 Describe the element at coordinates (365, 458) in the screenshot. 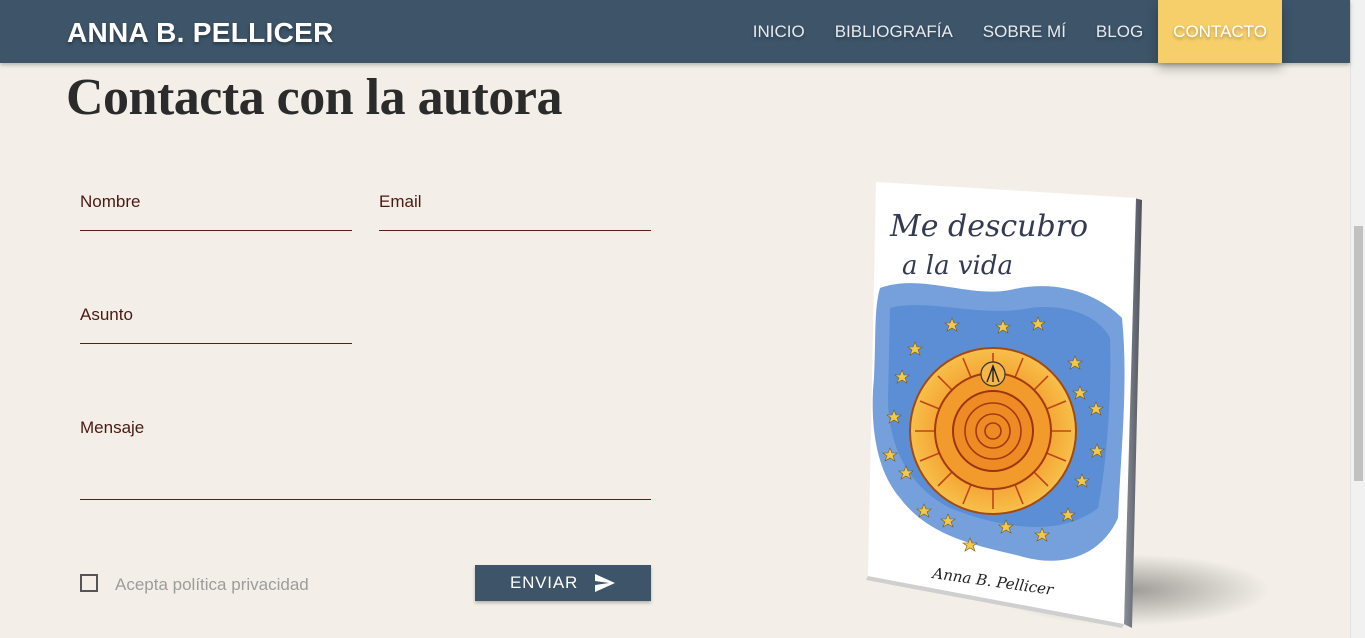

I see `message-field: Mensaje` at that location.